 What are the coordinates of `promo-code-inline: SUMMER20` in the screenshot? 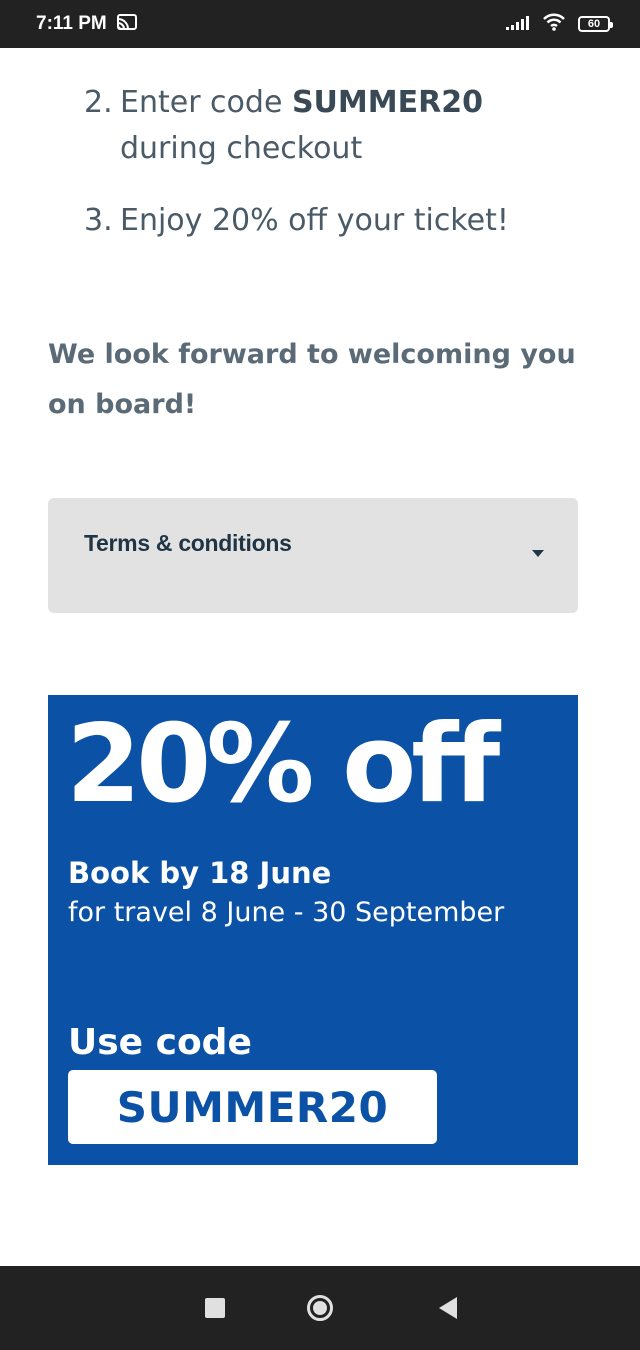 It's located at (387, 102).